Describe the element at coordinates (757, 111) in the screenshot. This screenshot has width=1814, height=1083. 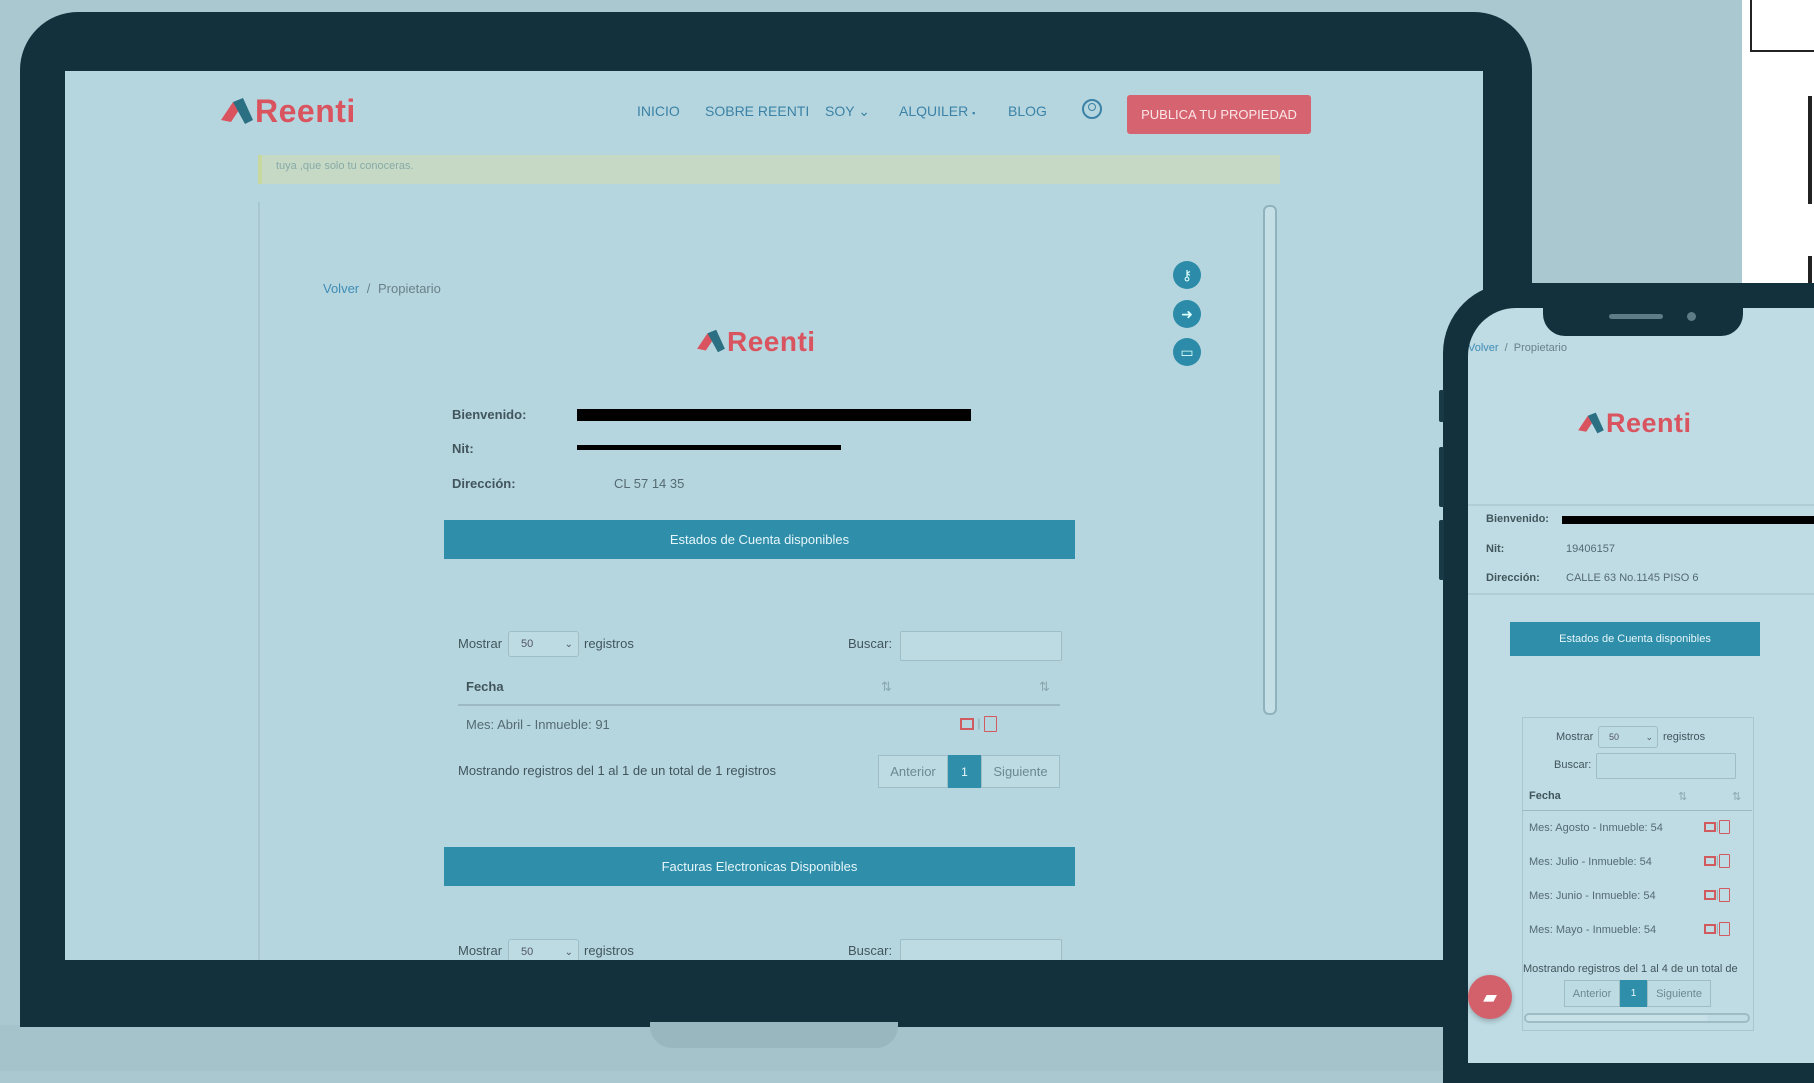
I see `nav-sobre-reenti: SOBRE REENTI` at that location.